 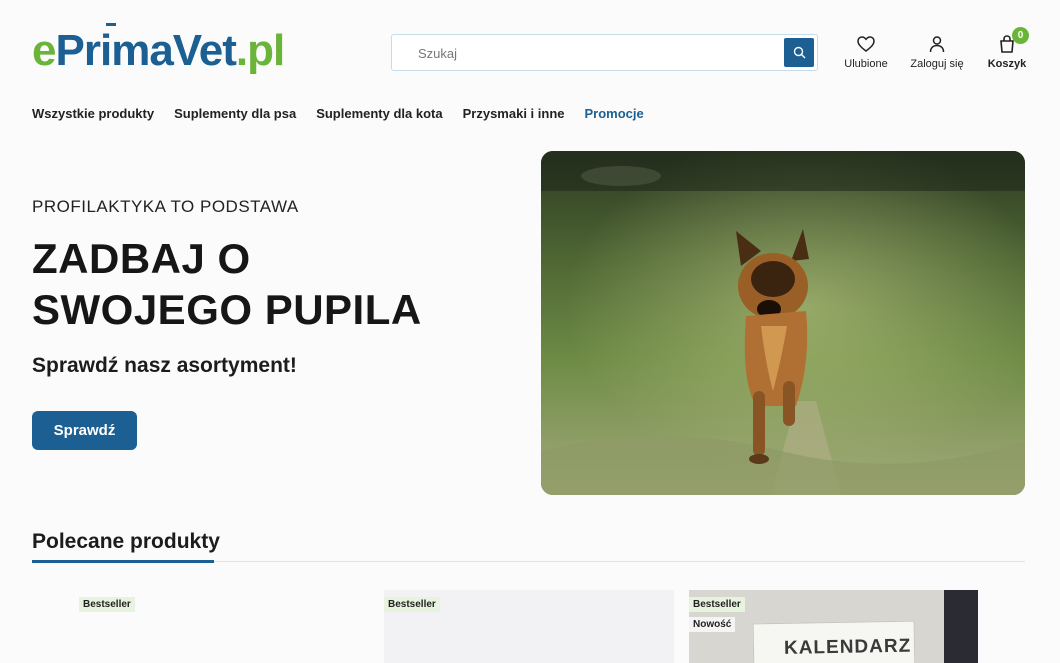 What do you see at coordinates (514, 113) in the screenshot?
I see `nav-item-treats: Przysmaki i inne` at bounding box center [514, 113].